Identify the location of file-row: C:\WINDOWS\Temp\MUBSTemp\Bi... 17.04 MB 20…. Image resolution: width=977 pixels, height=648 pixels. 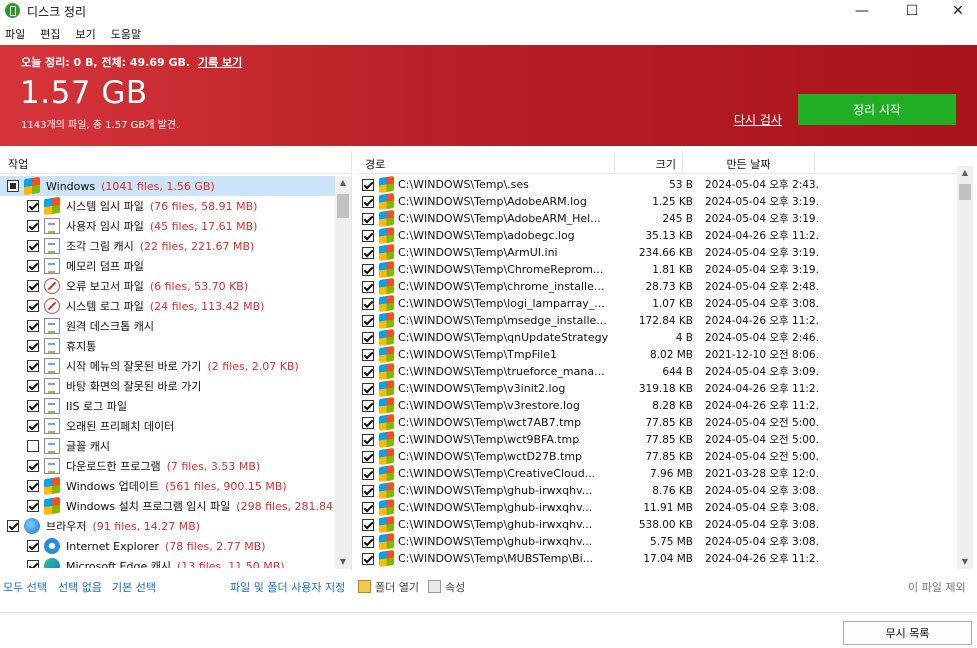
(657, 558).